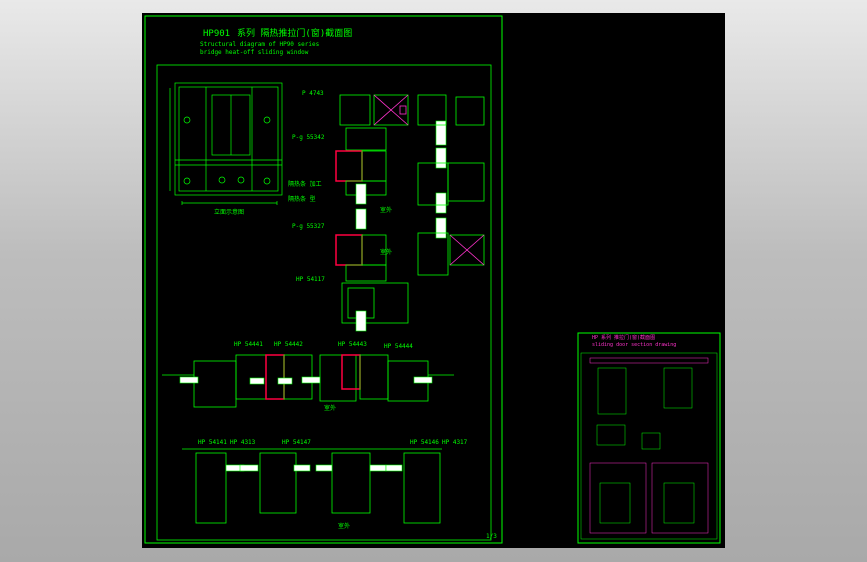 The image size is (867, 562). I want to click on label-s1: HP 54441, so click(248, 344).